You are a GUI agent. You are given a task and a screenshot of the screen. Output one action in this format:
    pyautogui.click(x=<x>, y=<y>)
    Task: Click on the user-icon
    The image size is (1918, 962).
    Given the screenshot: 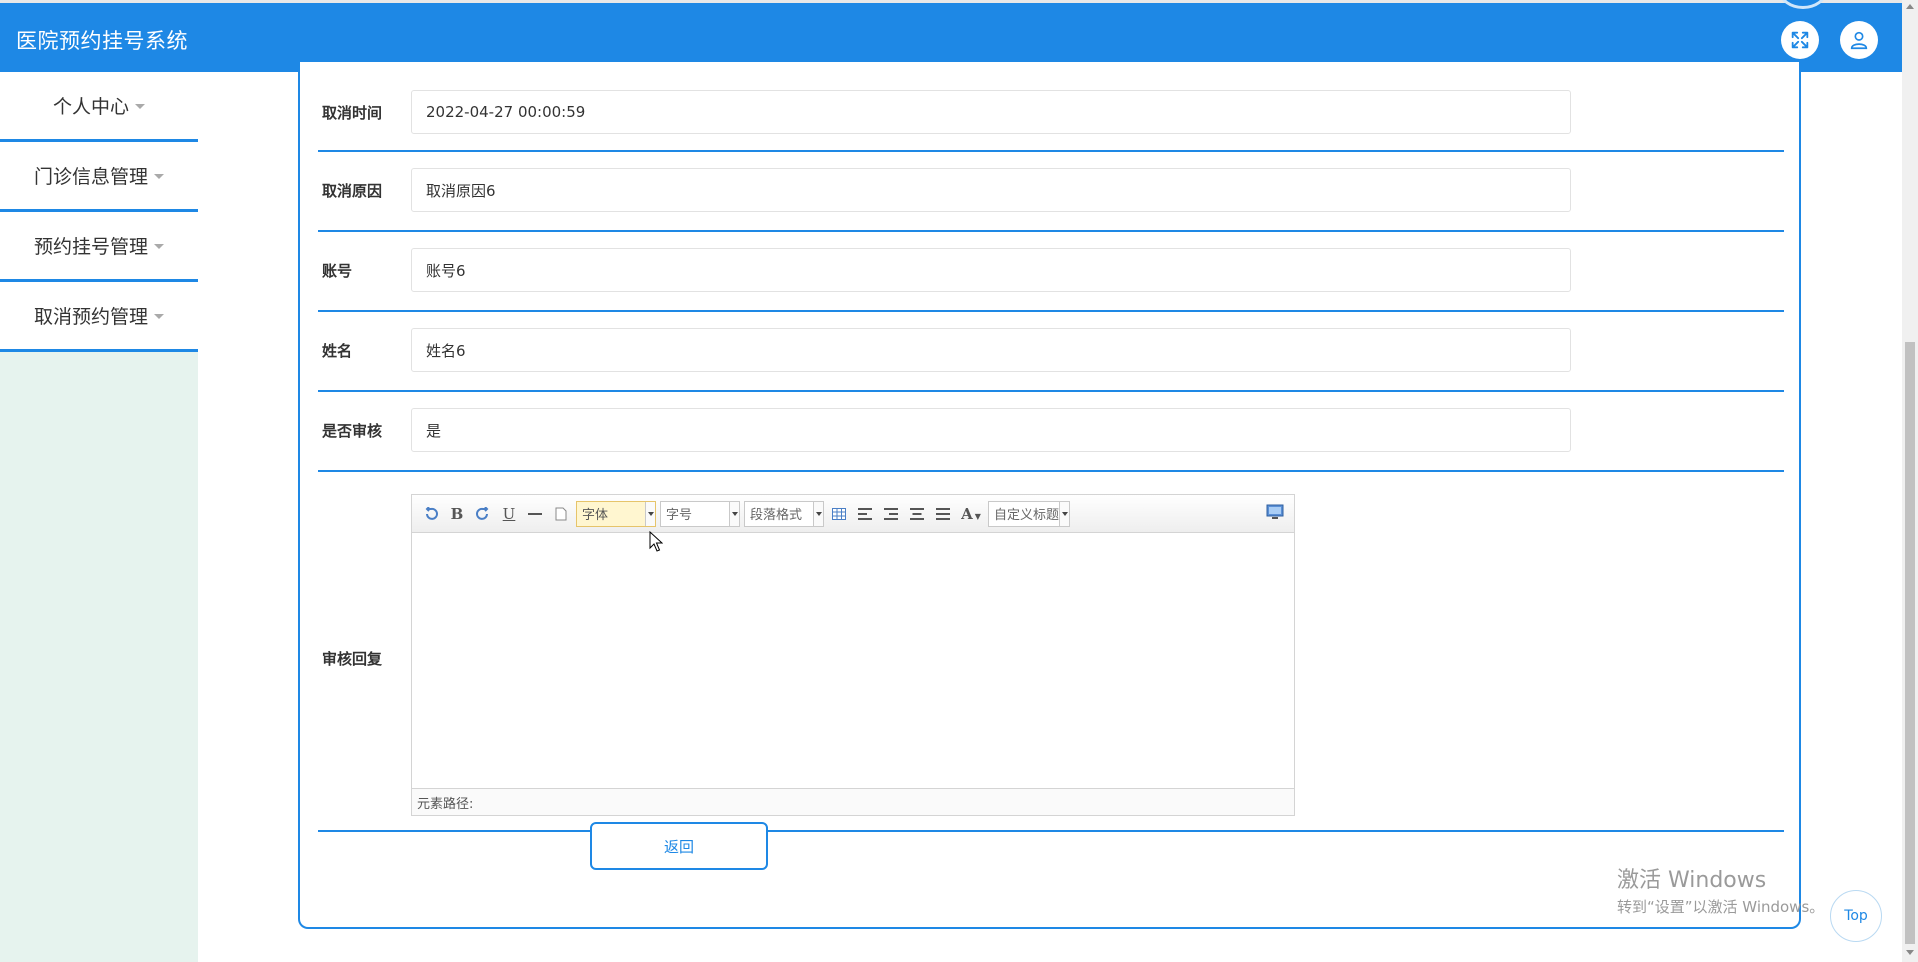 What is the action you would take?
    pyautogui.click(x=1859, y=40)
    